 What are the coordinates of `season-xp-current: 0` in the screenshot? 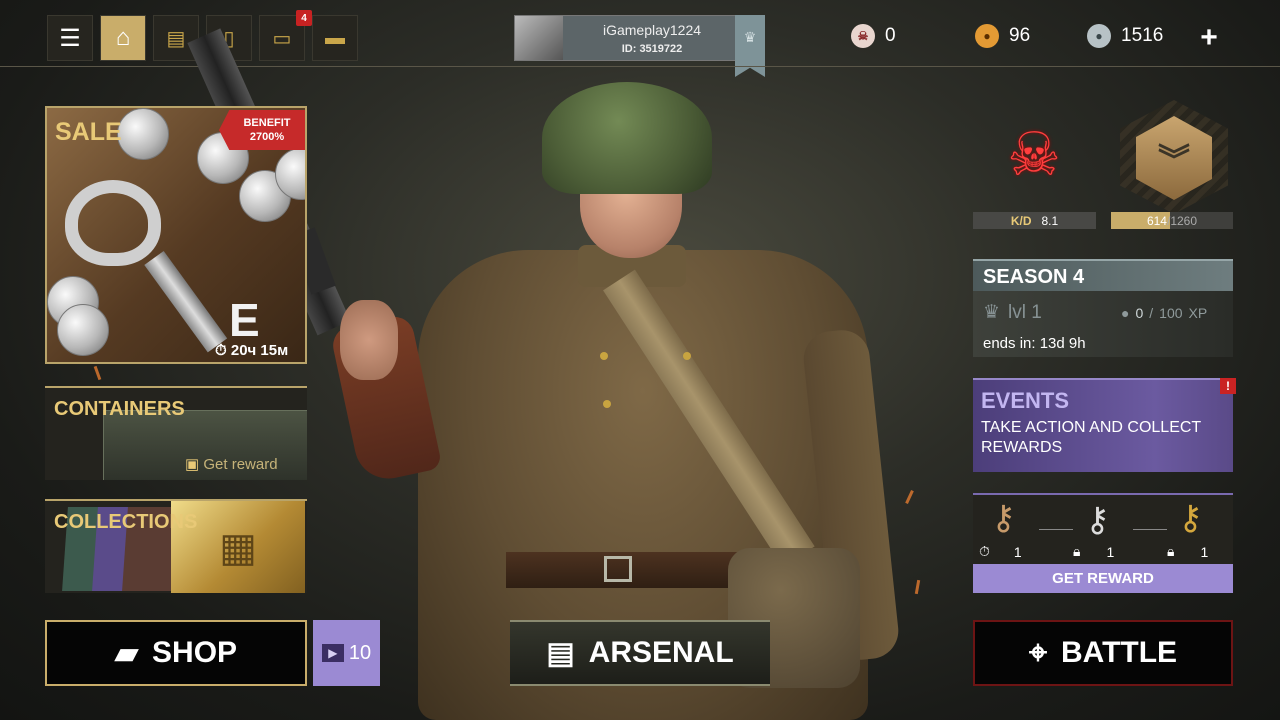 It's located at (1139, 313).